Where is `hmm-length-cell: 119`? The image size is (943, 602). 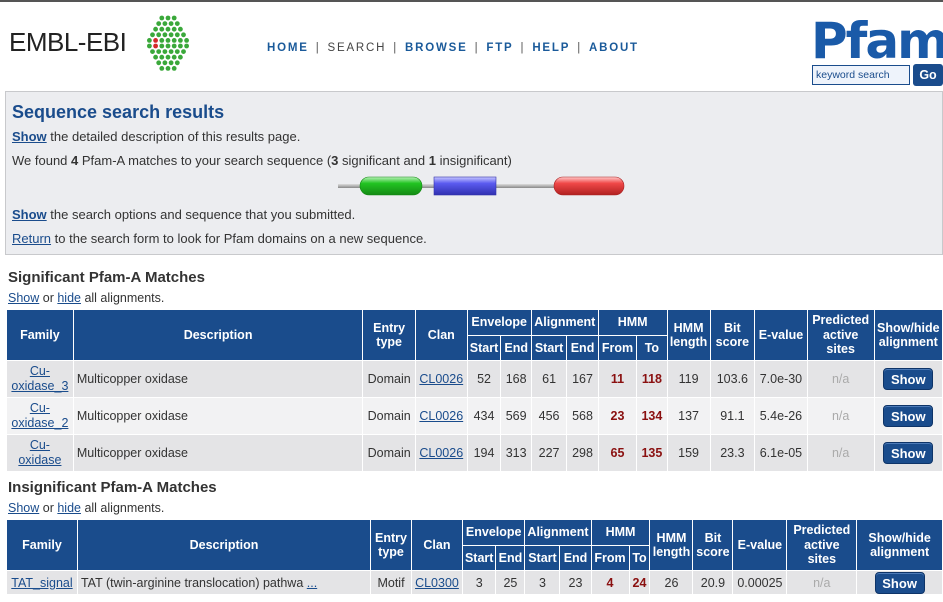 hmm-length-cell: 119 is located at coordinates (688, 379).